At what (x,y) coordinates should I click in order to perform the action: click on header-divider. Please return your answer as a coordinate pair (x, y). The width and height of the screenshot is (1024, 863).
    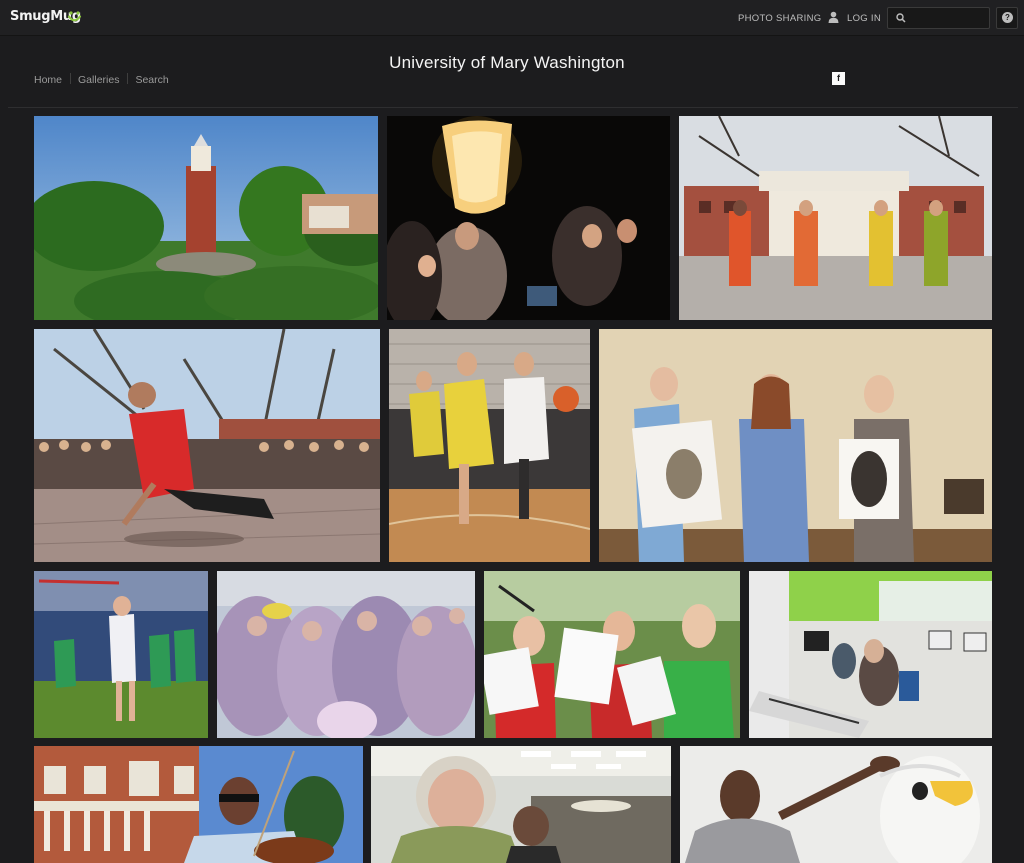
    Looking at the image, I should click on (513, 107).